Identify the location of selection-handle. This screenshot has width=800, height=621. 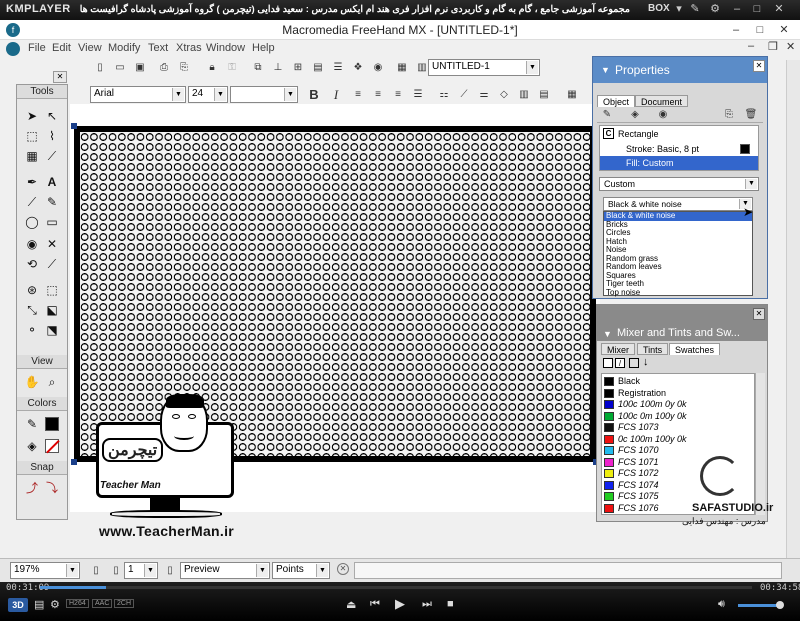
(74, 462).